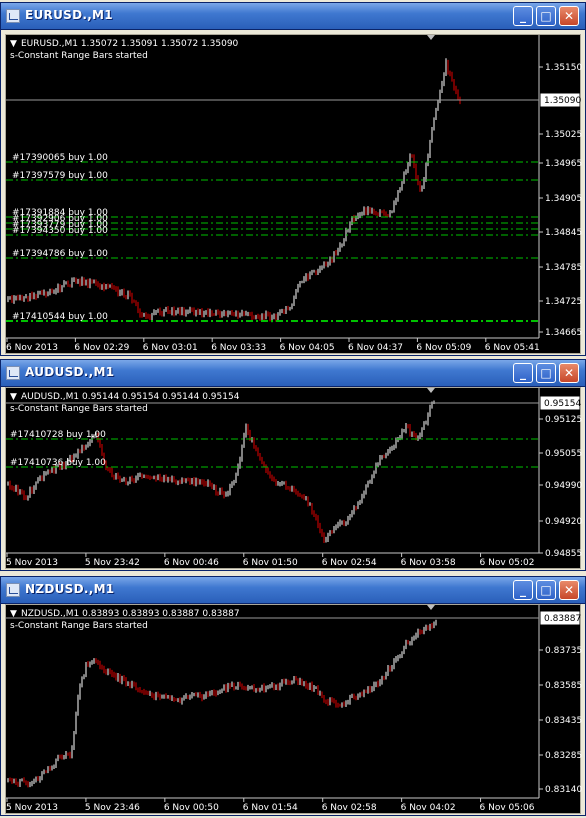 The image size is (586, 818). What do you see at coordinates (70, 589) in the screenshot?
I see `window-title: NZDUSD.,M1` at bounding box center [70, 589].